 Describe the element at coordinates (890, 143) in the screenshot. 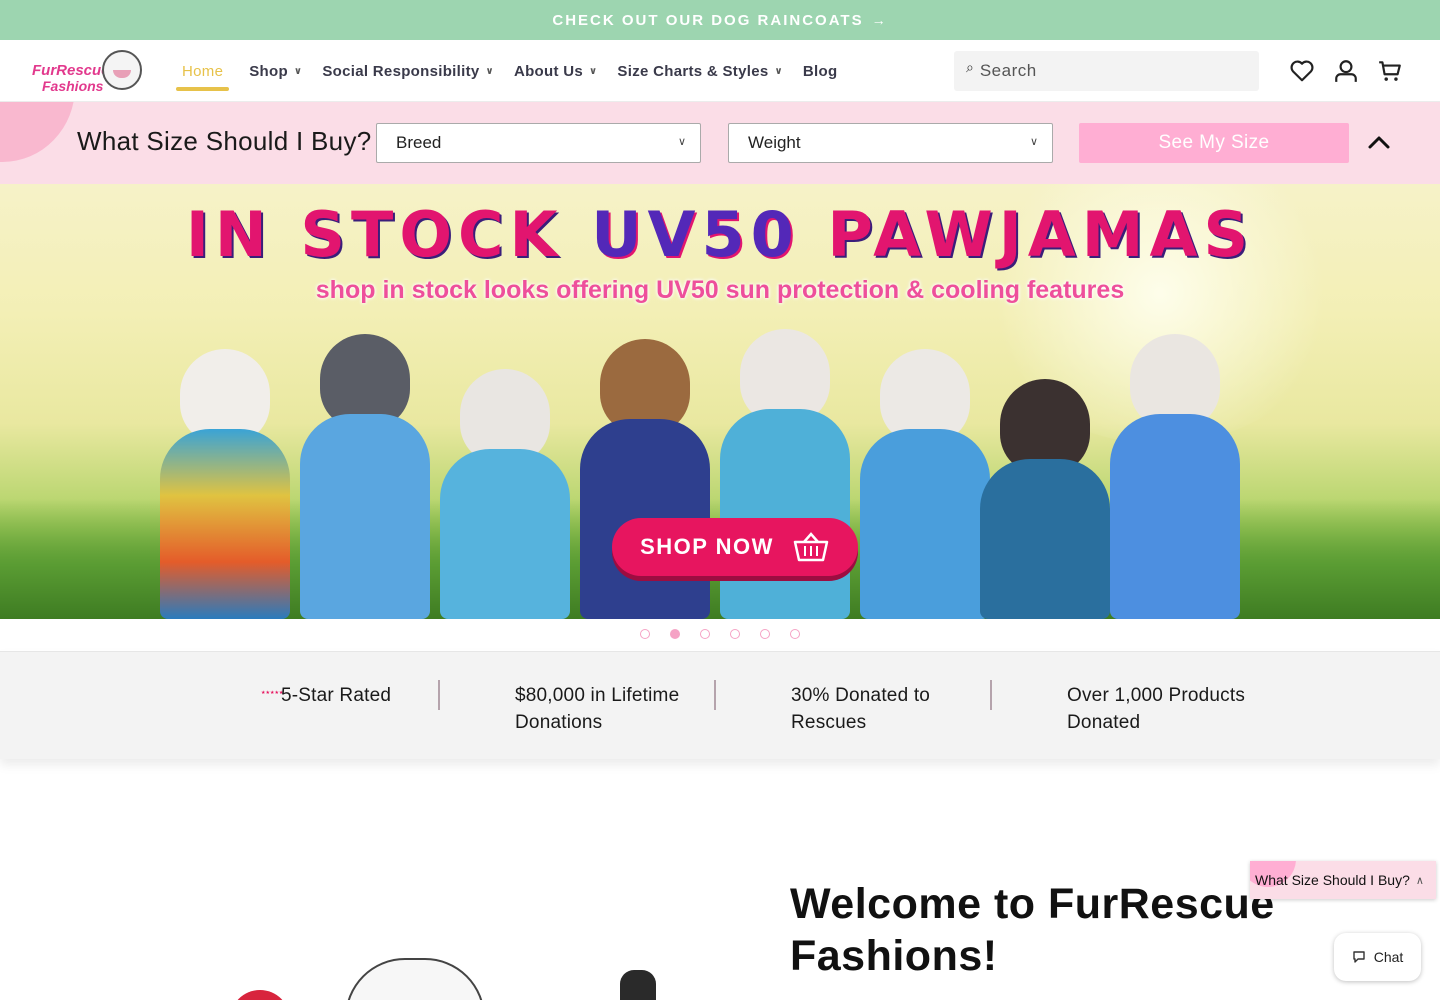

I see `weight-select: Weight ∨` at that location.